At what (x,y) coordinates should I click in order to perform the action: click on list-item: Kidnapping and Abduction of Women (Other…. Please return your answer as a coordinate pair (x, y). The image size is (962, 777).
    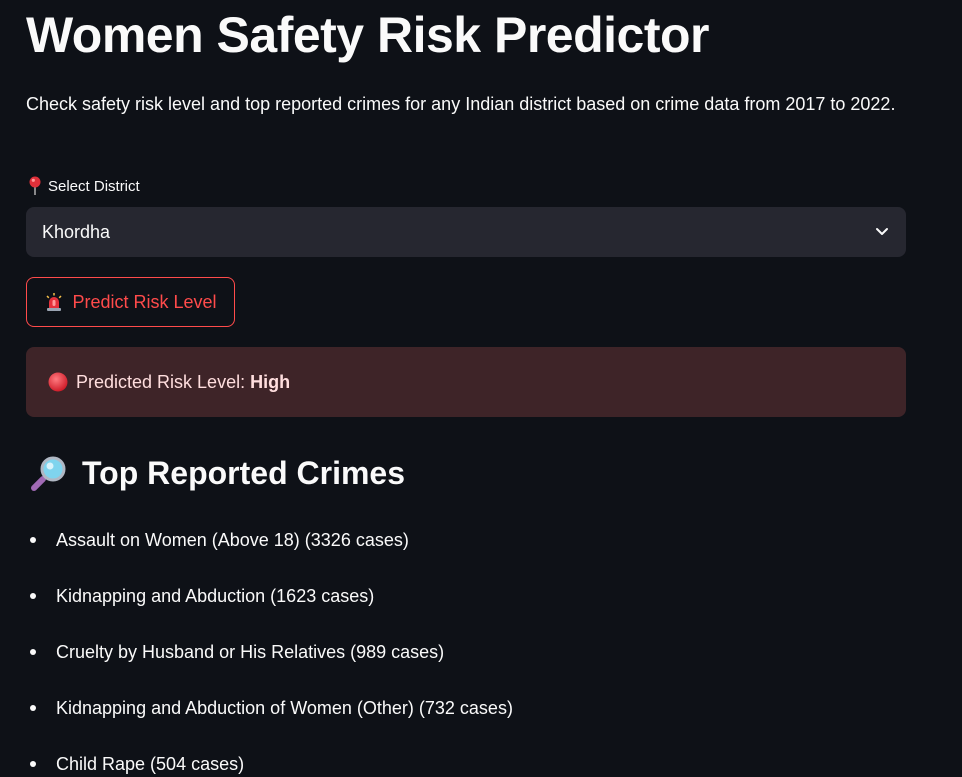
    Looking at the image, I should click on (269, 708).